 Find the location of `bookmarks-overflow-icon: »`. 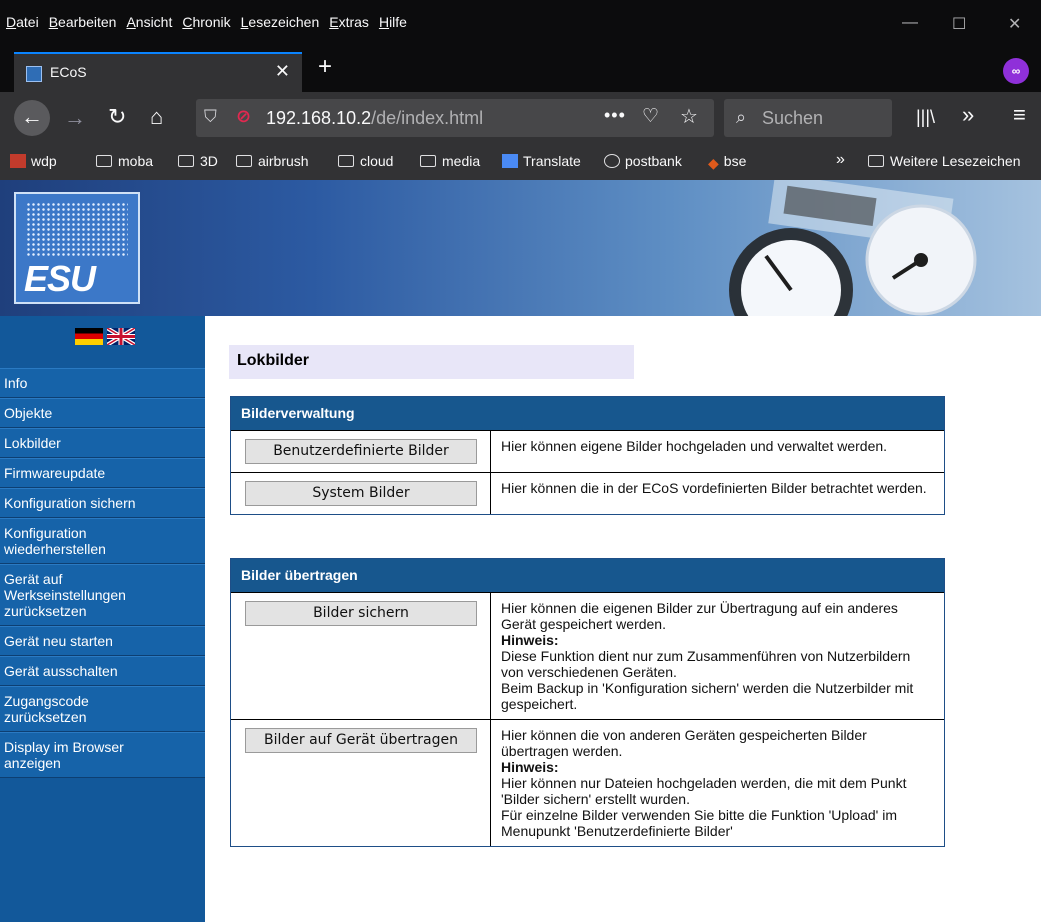

bookmarks-overflow-icon: » is located at coordinates (840, 160).